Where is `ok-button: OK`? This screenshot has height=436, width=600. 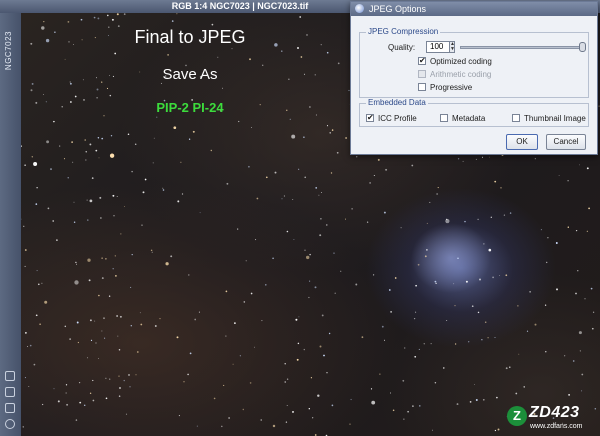 ok-button: OK is located at coordinates (522, 142).